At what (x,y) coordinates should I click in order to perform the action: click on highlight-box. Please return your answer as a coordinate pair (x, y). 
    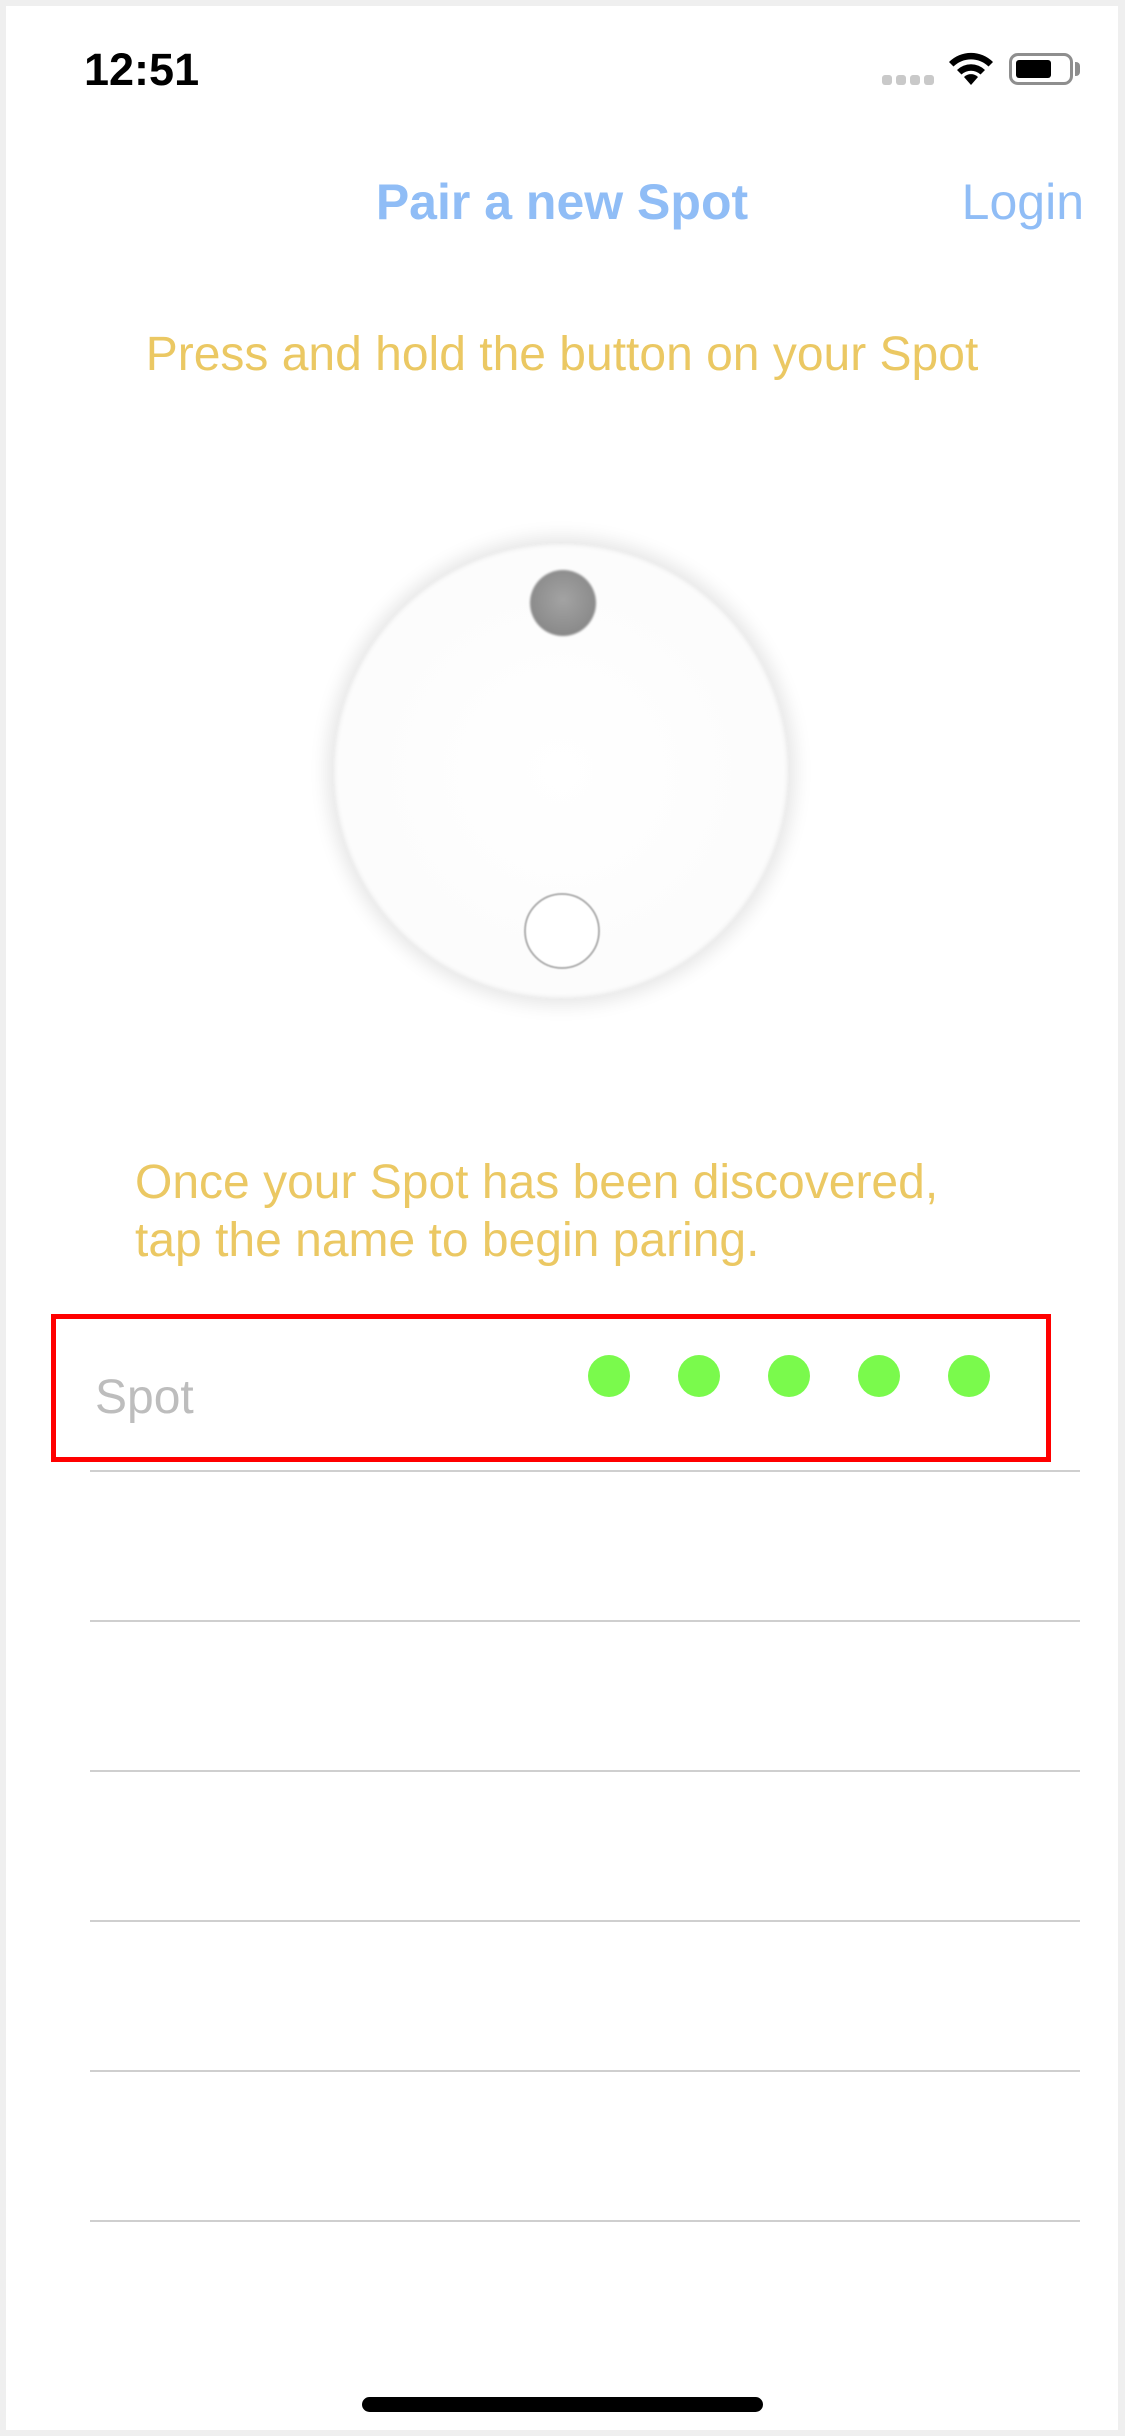
    Looking at the image, I should click on (551, 1388).